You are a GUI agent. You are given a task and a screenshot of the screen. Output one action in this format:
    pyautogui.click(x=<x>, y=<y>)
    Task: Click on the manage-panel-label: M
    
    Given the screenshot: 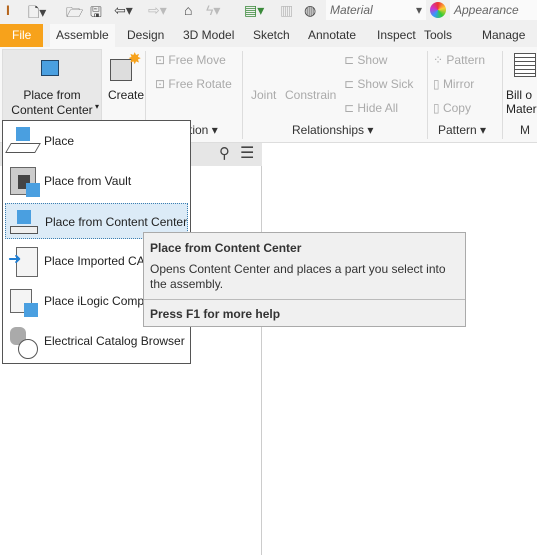 What is the action you would take?
    pyautogui.click(x=525, y=130)
    